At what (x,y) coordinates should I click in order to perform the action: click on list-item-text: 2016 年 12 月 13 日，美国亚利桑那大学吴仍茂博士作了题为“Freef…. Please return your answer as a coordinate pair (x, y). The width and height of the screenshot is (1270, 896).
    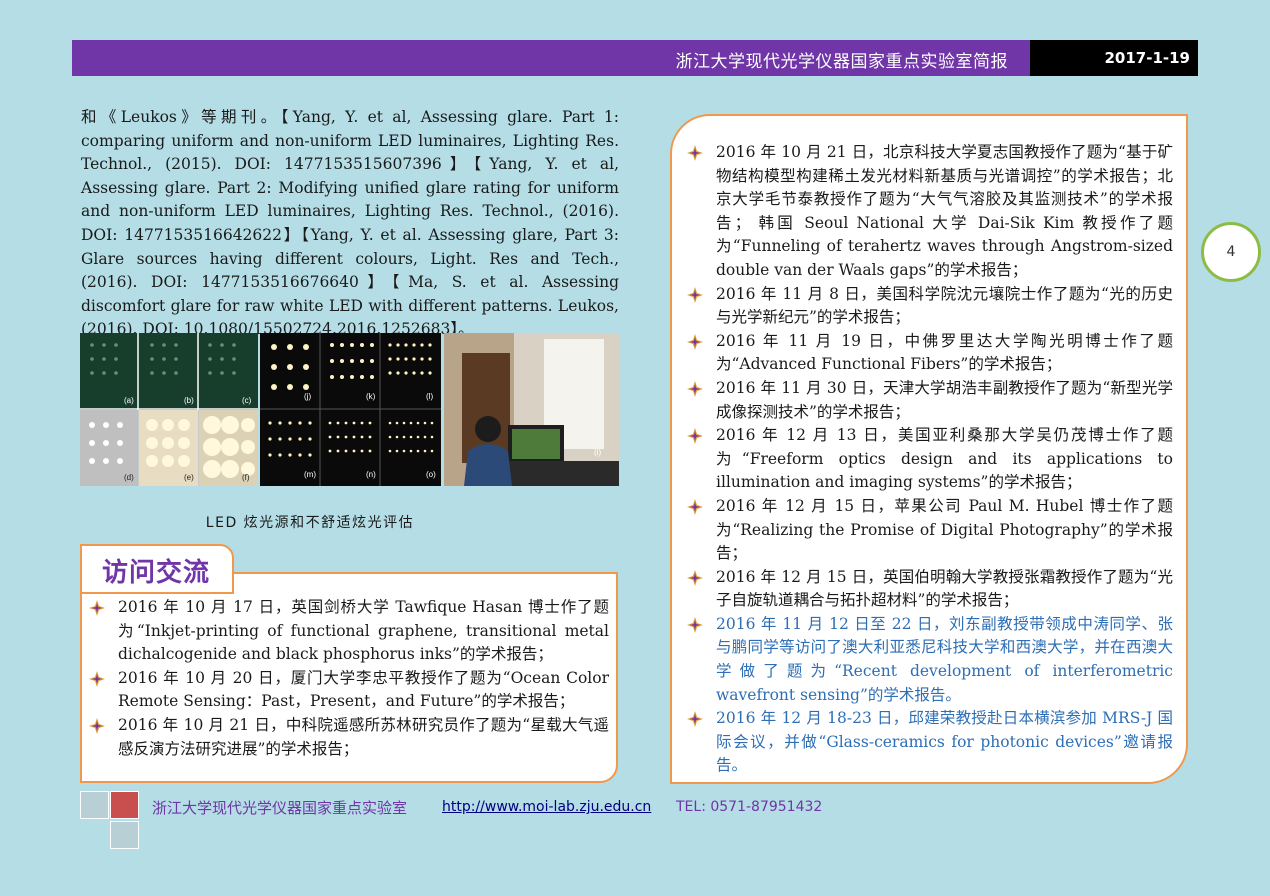
    Looking at the image, I should click on (944, 459).